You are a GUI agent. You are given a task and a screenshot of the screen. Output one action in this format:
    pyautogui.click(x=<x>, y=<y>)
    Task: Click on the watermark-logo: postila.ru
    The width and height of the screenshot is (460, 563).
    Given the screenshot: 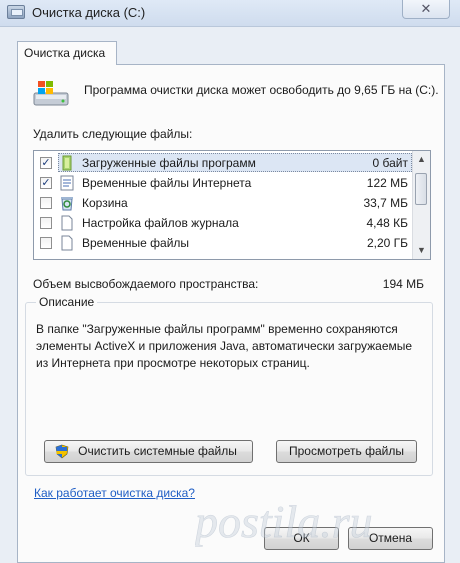 What is the action you would take?
    pyautogui.click(x=284, y=522)
    